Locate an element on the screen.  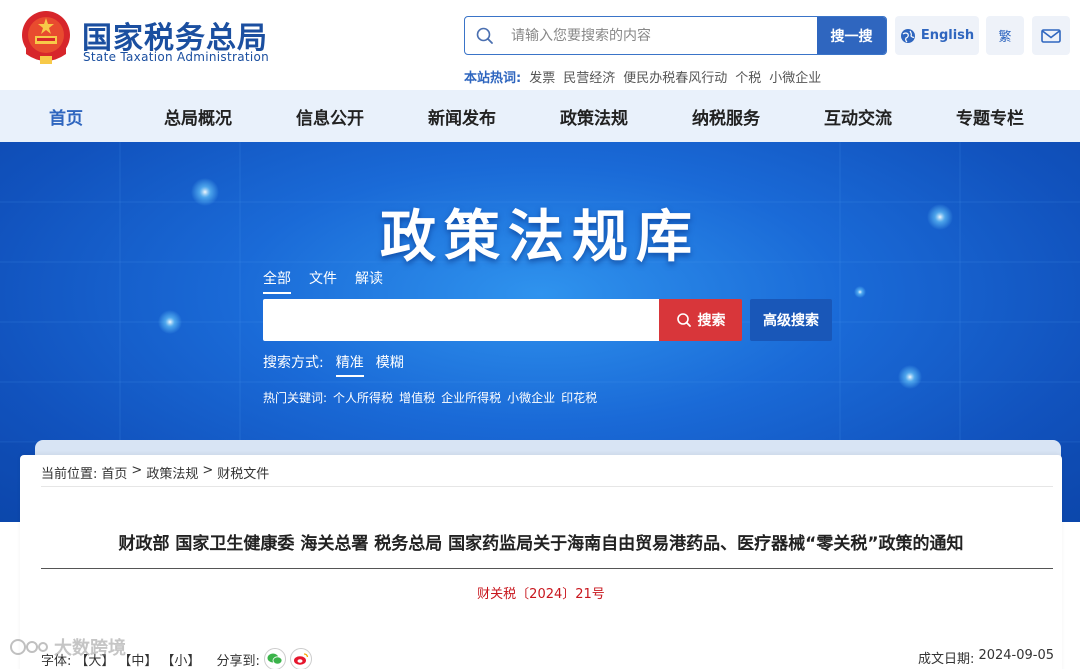
share-label: 分享到: is located at coordinates (238, 661).